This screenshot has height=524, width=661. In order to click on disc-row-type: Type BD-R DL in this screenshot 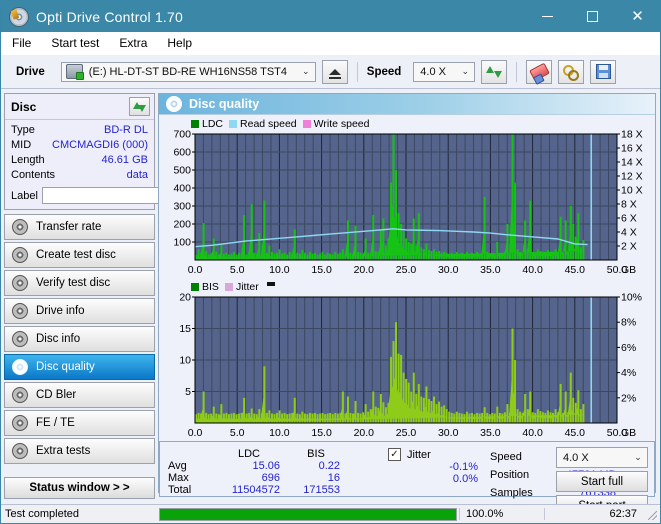, I will do `click(79, 130)`.